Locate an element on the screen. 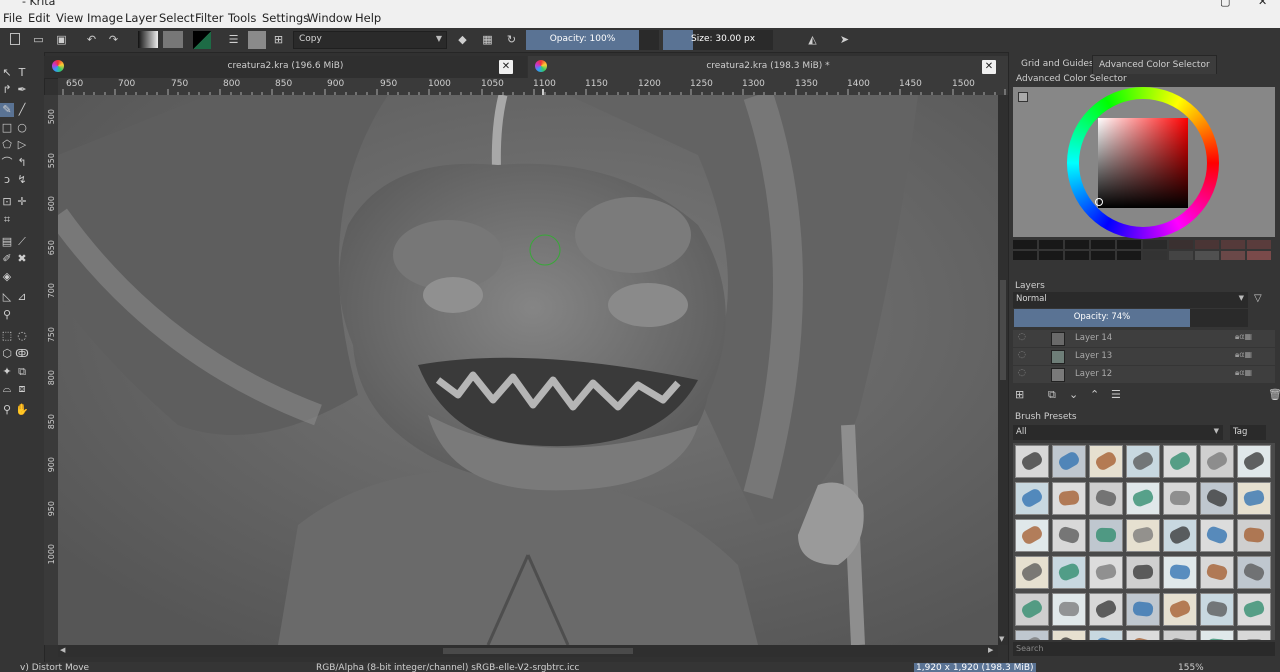 The image size is (1280, 672). new-document-icon is located at coordinates (15, 39).